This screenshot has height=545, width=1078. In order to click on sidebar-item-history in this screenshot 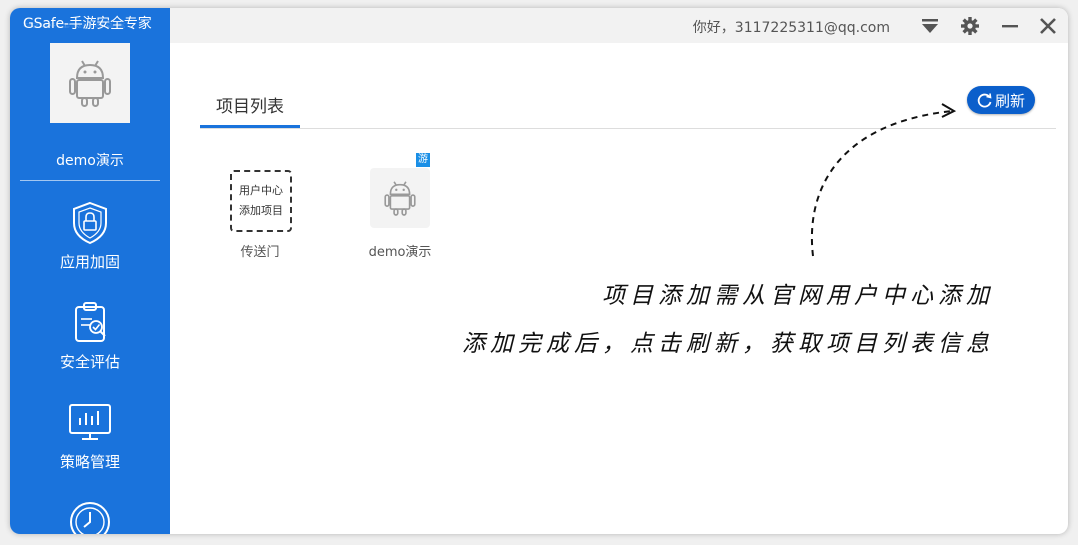, I will do `click(90, 517)`.